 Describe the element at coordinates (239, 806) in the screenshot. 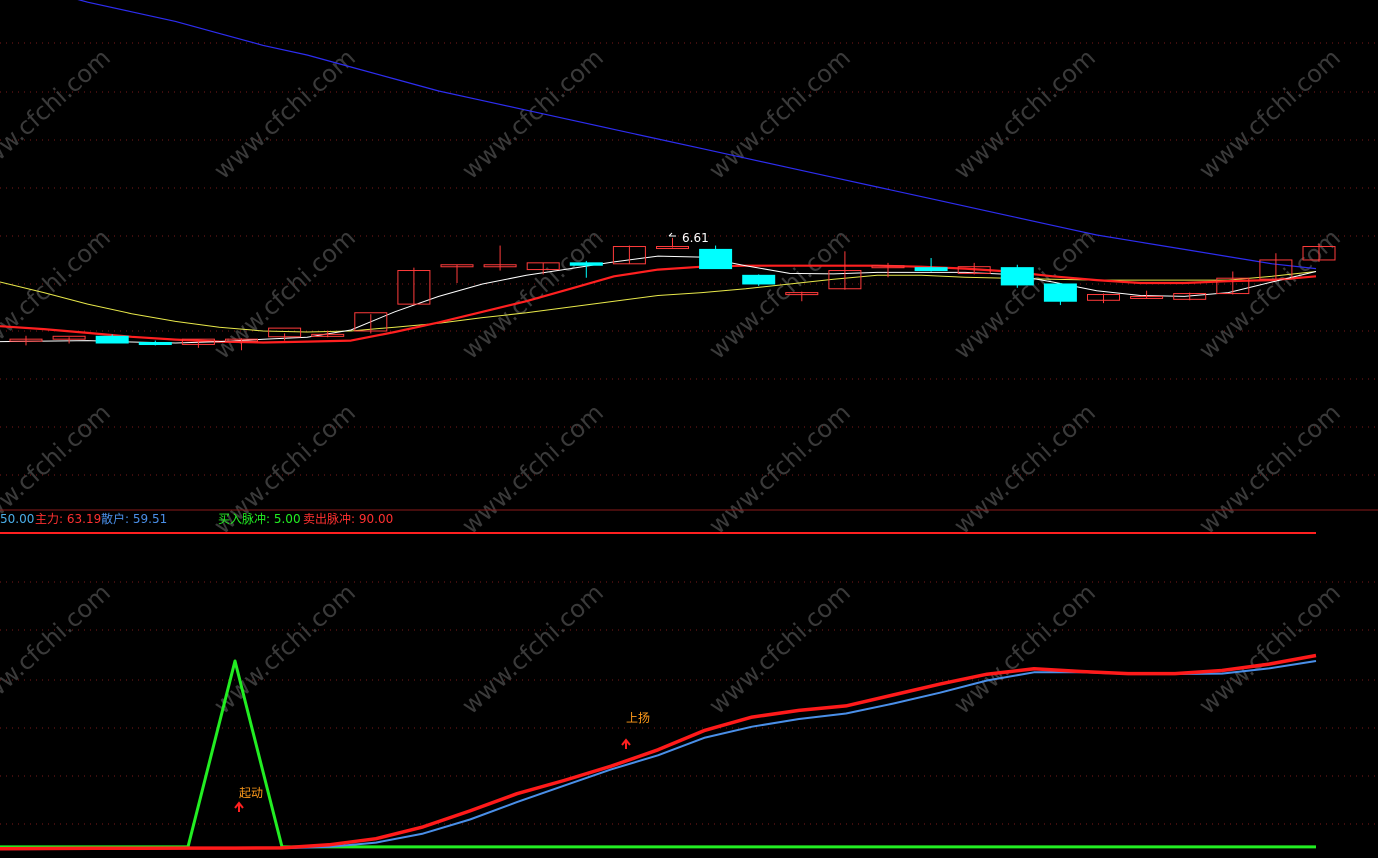

I see `start-arrow-icon` at that location.